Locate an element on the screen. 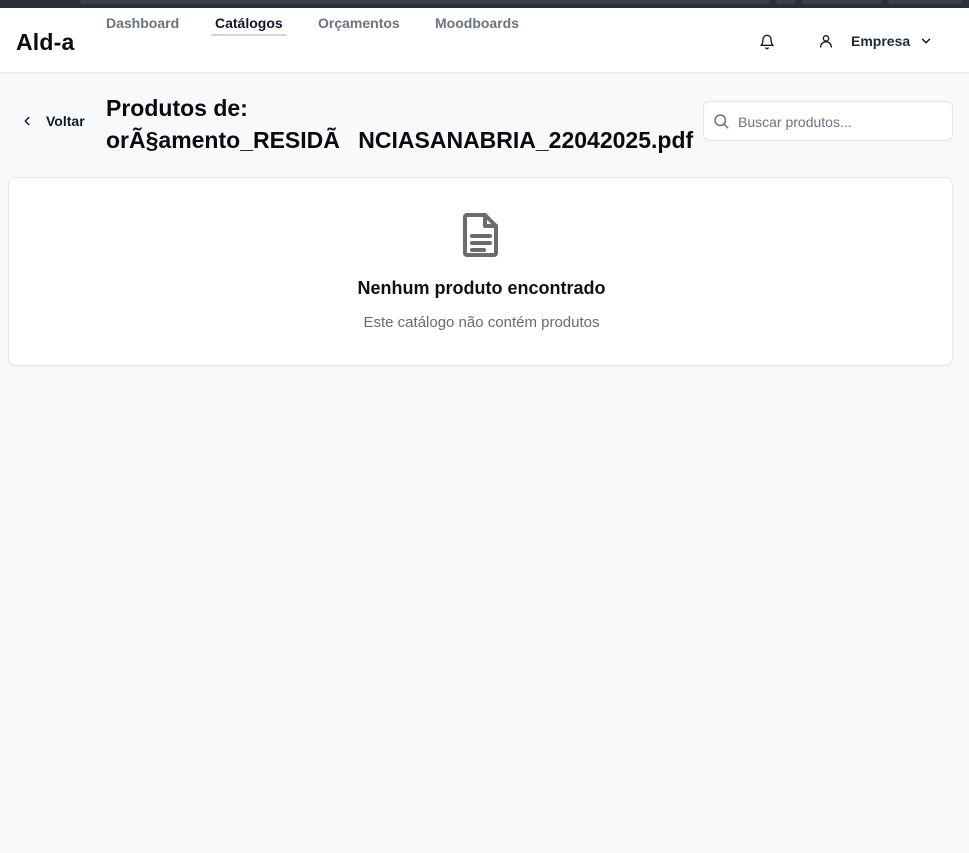 The width and height of the screenshot is (969, 853). chevron-down-icon is located at coordinates (926, 41).